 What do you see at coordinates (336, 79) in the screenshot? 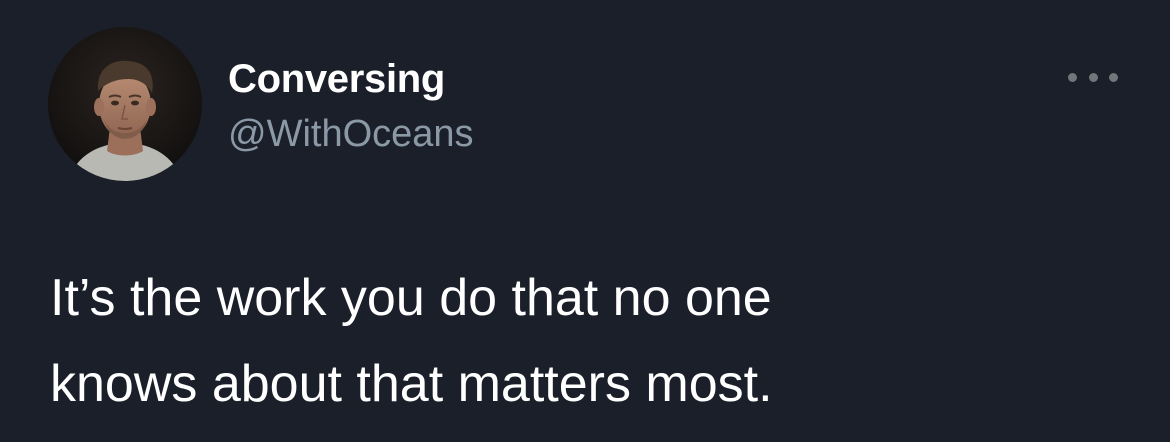
I see `author-display-name: Conversing` at bounding box center [336, 79].